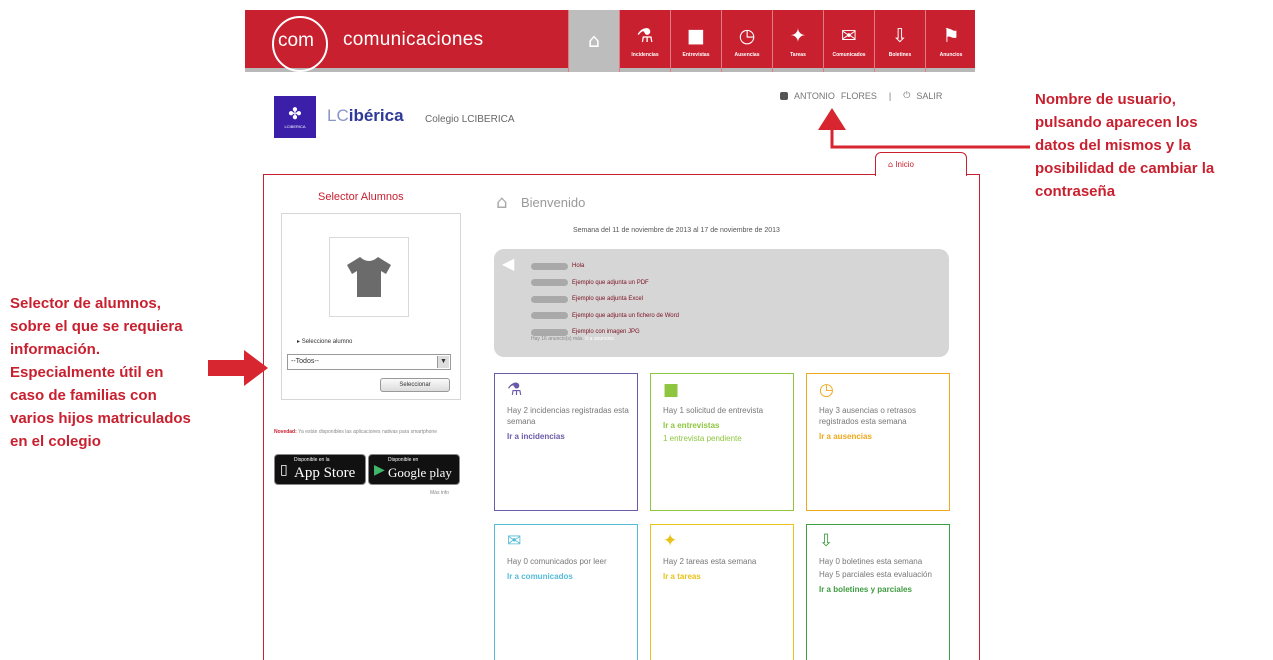 This screenshot has height=660, width=1273. What do you see at coordinates (924, 128) in the screenshot?
I see `username-arrow` at bounding box center [924, 128].